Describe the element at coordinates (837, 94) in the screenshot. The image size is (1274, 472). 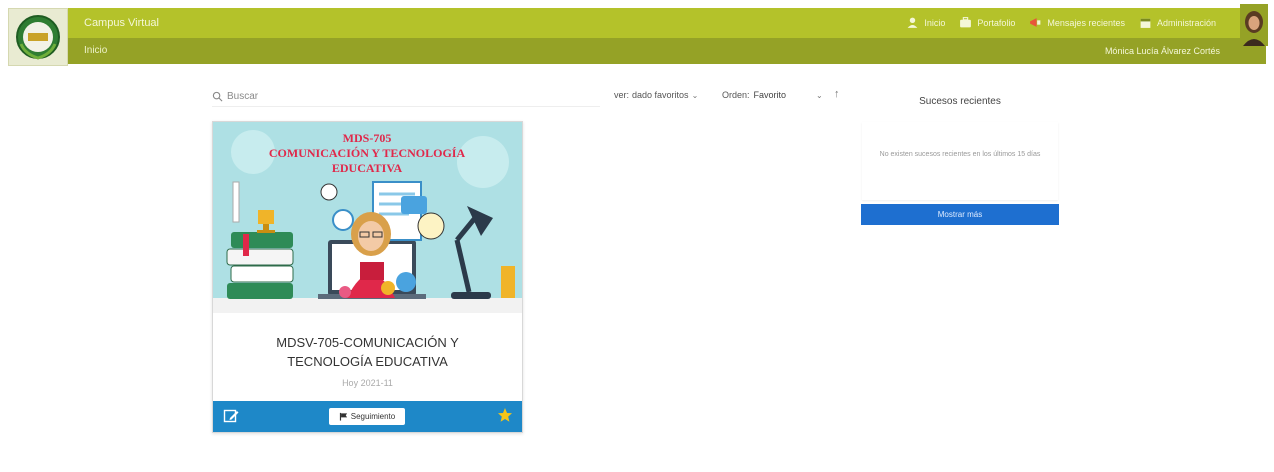
I see `sort-direction-button: ↑` at that location.